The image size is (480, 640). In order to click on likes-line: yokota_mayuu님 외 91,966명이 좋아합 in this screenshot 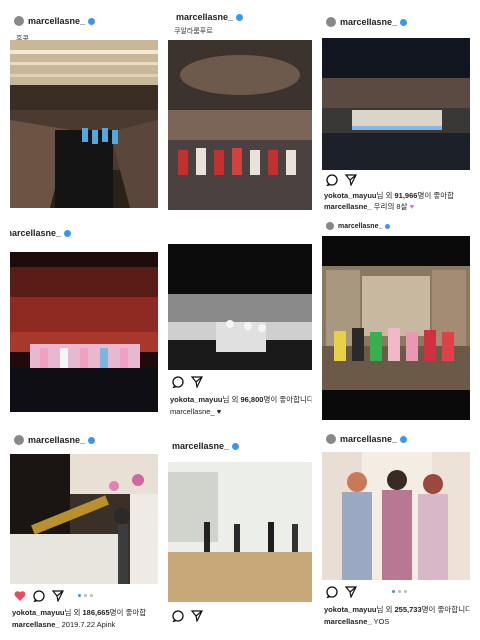, I will do `click(389, 195)`.